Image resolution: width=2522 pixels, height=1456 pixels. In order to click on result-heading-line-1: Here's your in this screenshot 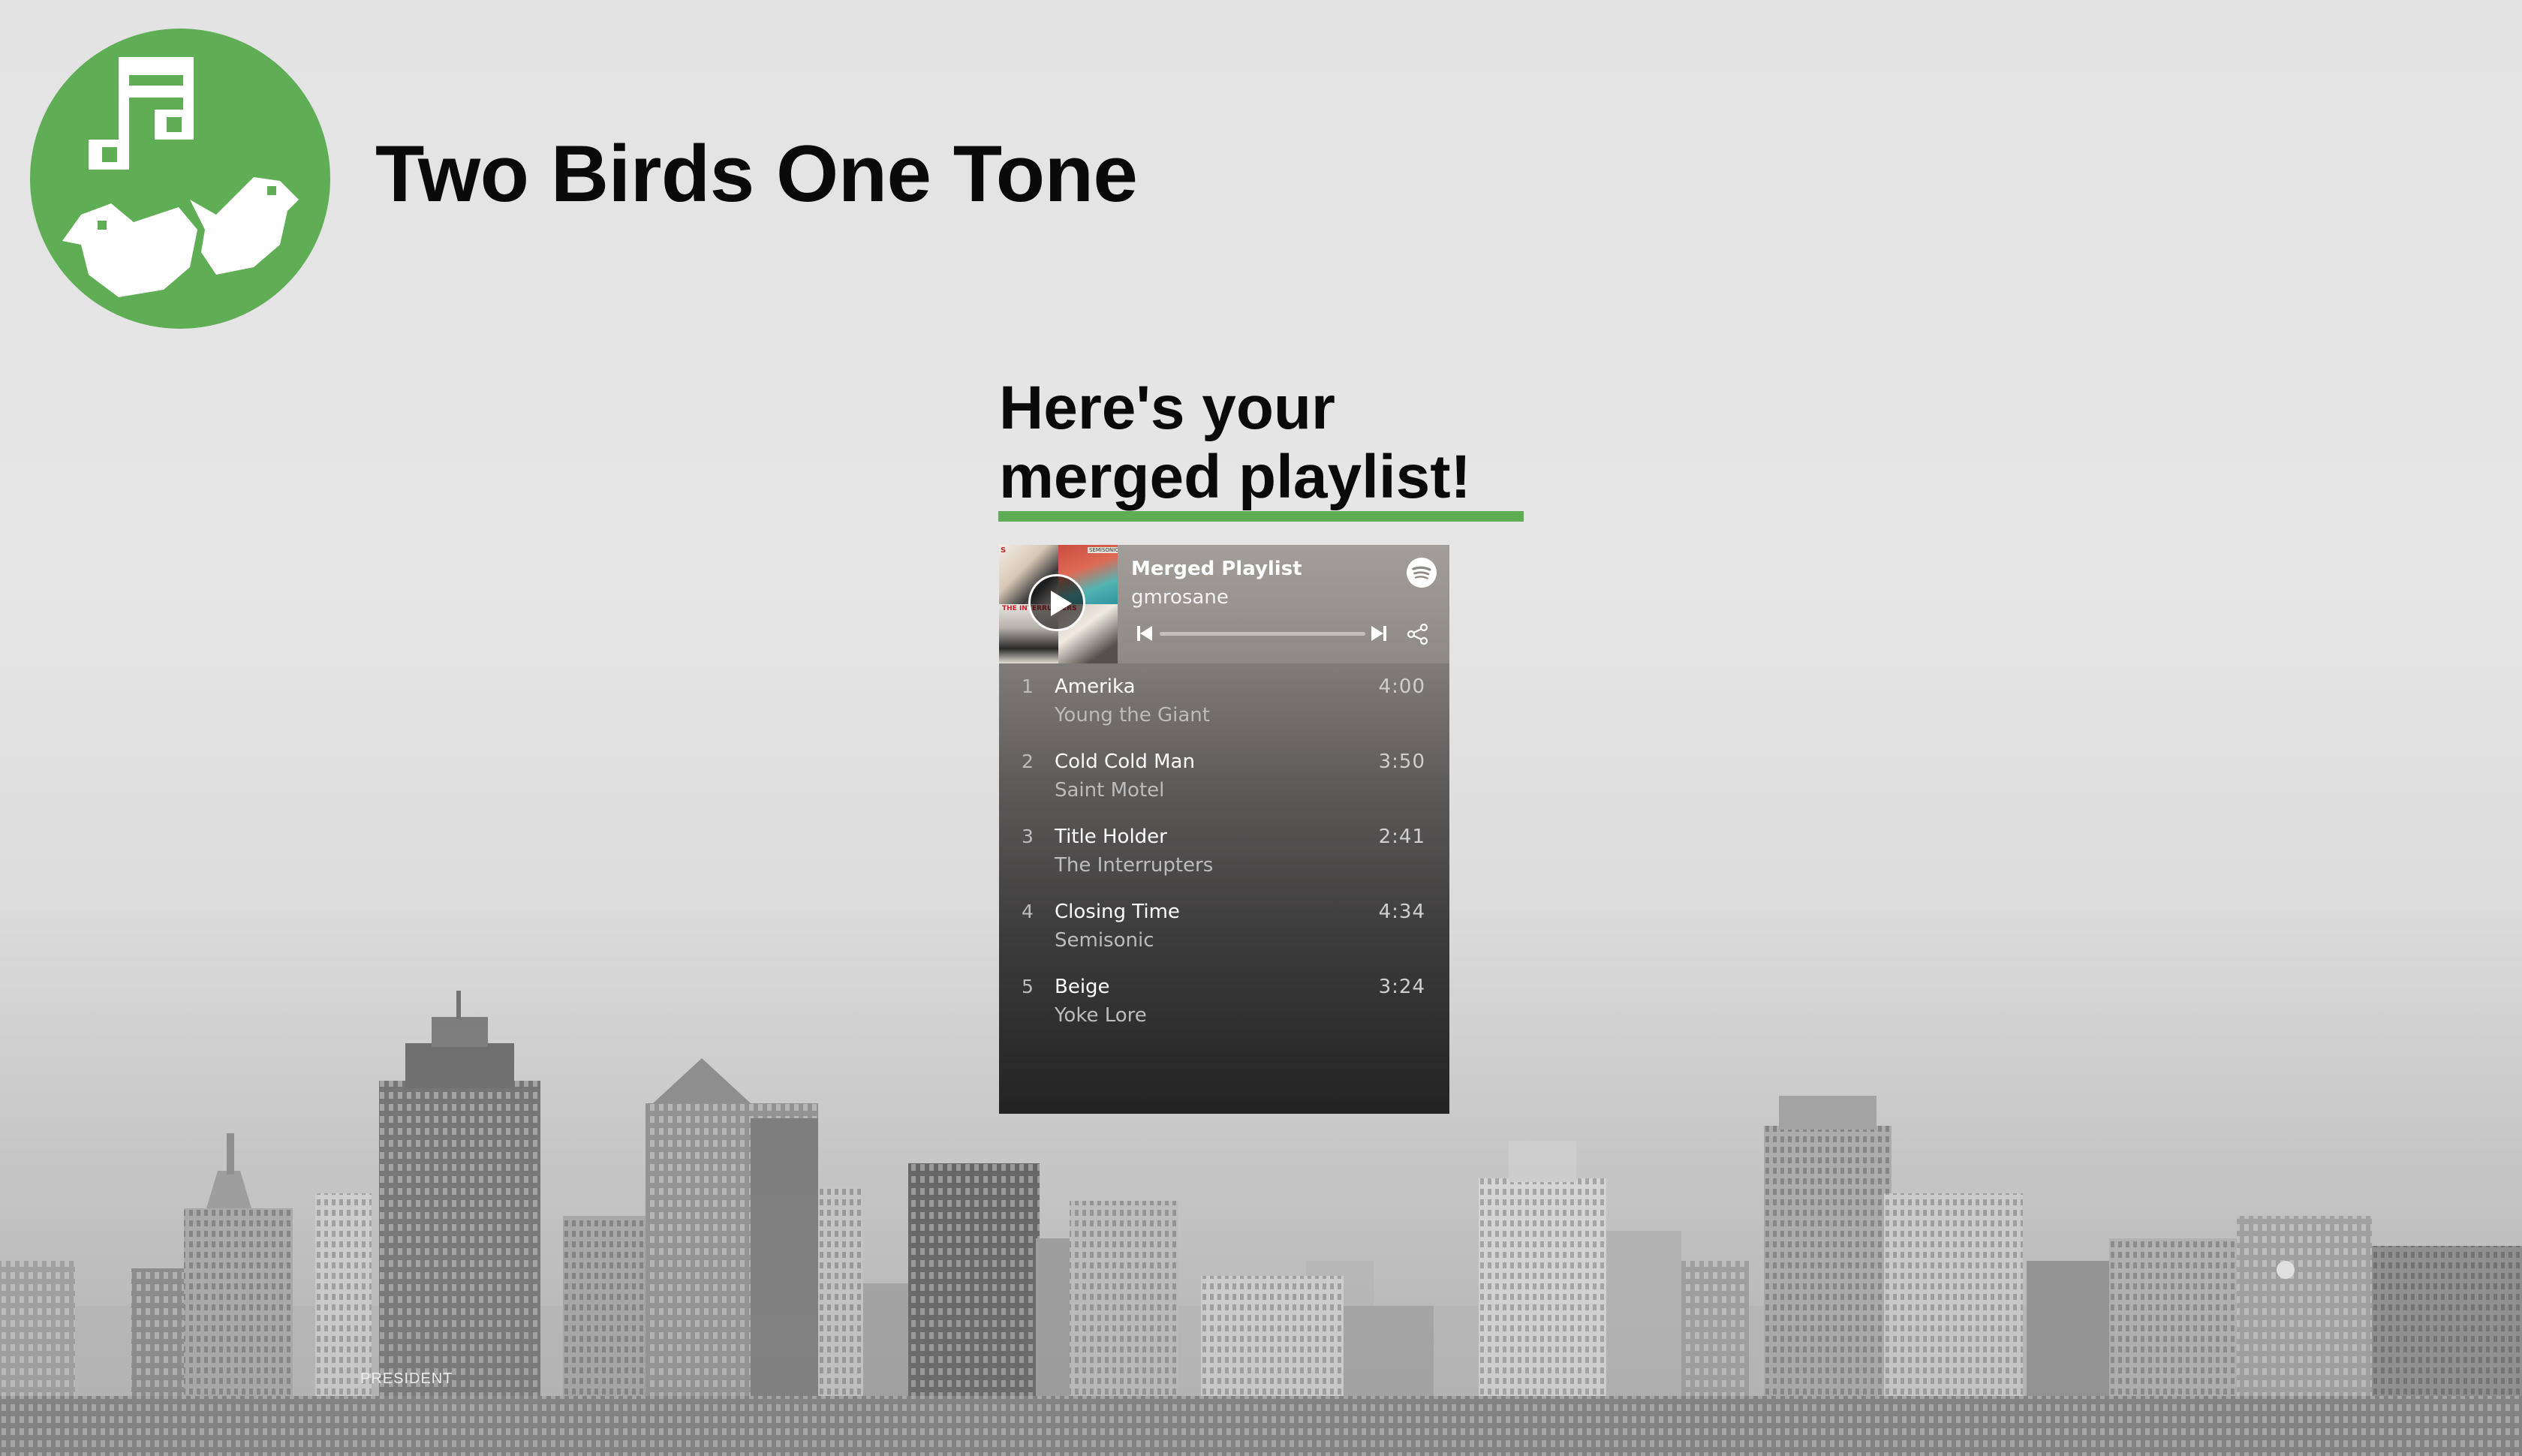, I will do `click(1167, 408)`.